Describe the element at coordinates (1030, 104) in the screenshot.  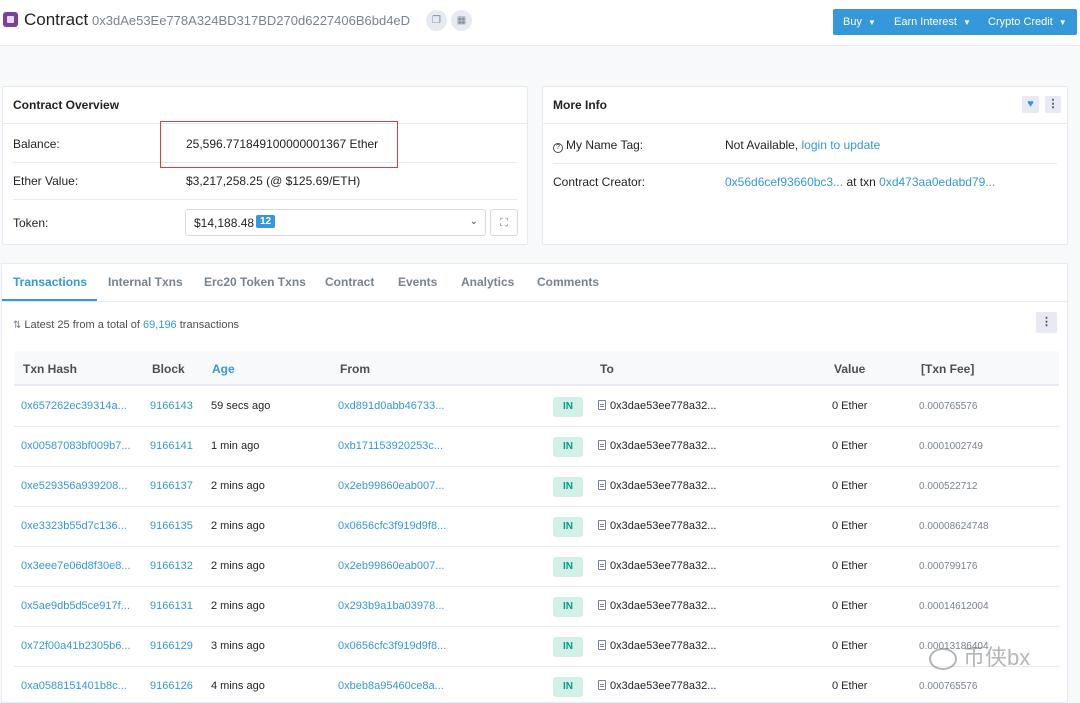
I see `heart-icon: ♥` at that location.